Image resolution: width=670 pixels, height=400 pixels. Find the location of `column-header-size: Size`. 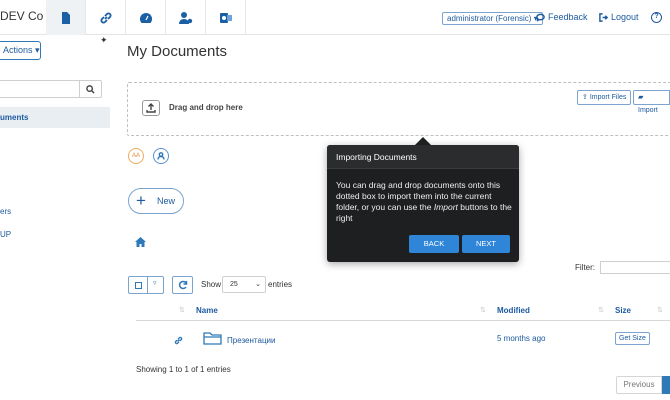

column-header-size: Size is located at coordinates (623, 310).